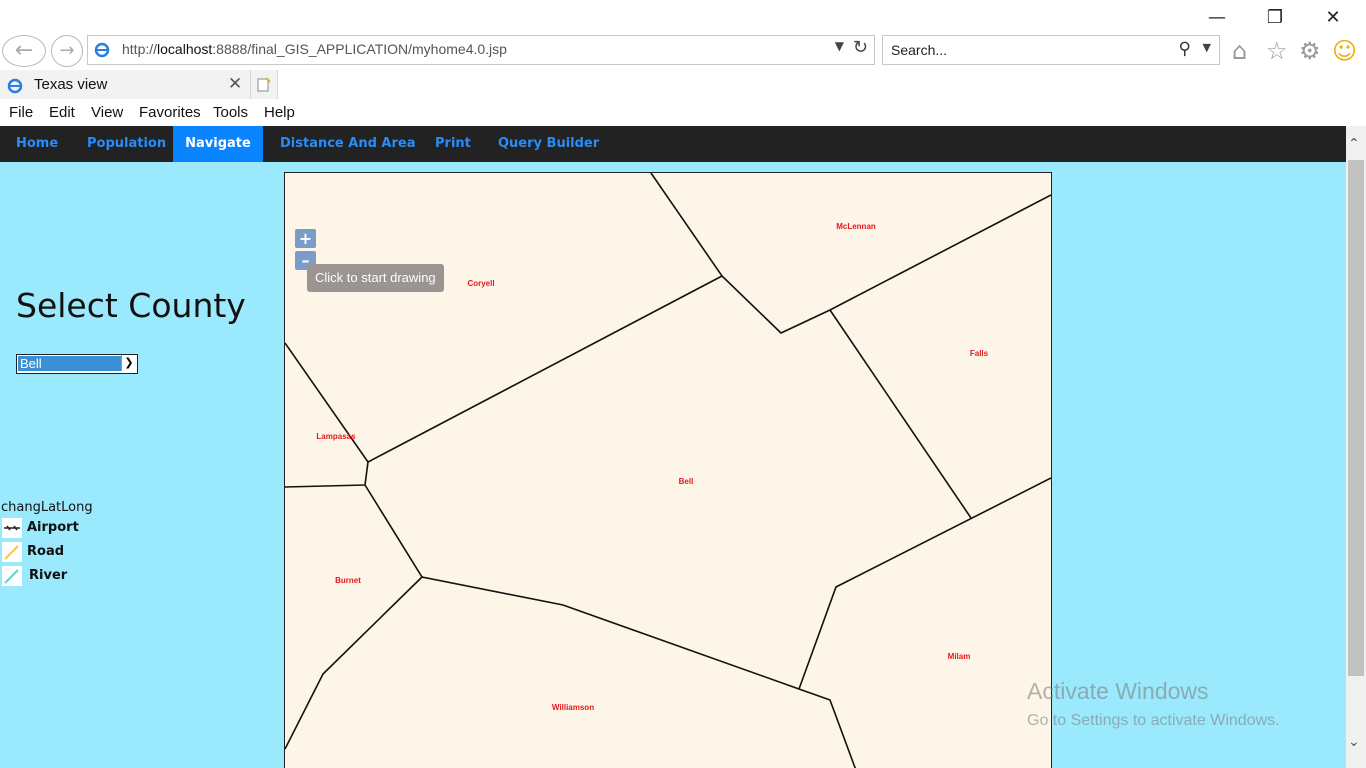 The height and width of the screenshot is (768, 1366). I want to click on refresh-icon: ↻, so click(860, 47).